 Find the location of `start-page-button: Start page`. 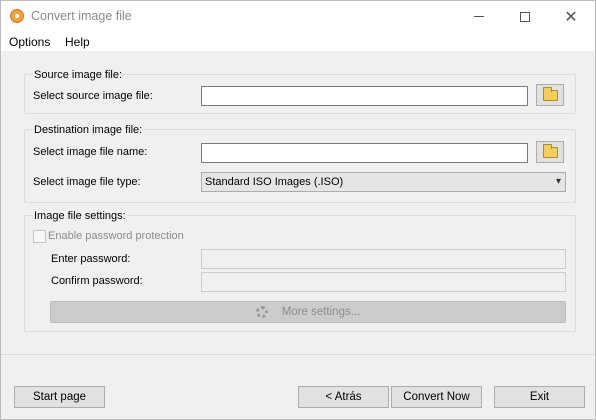

start-page-button: Start page is located at coordinates (59, 397).